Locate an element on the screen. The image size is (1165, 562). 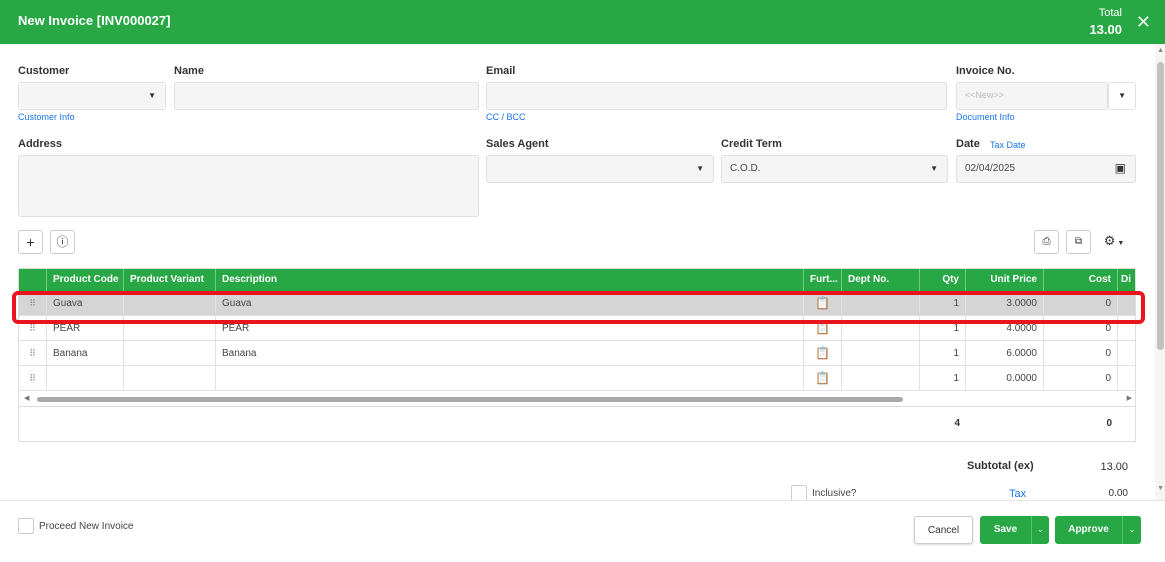
table-row: ⠿ 📋 1 0.0000 0 is located at coordinates (577, 378).